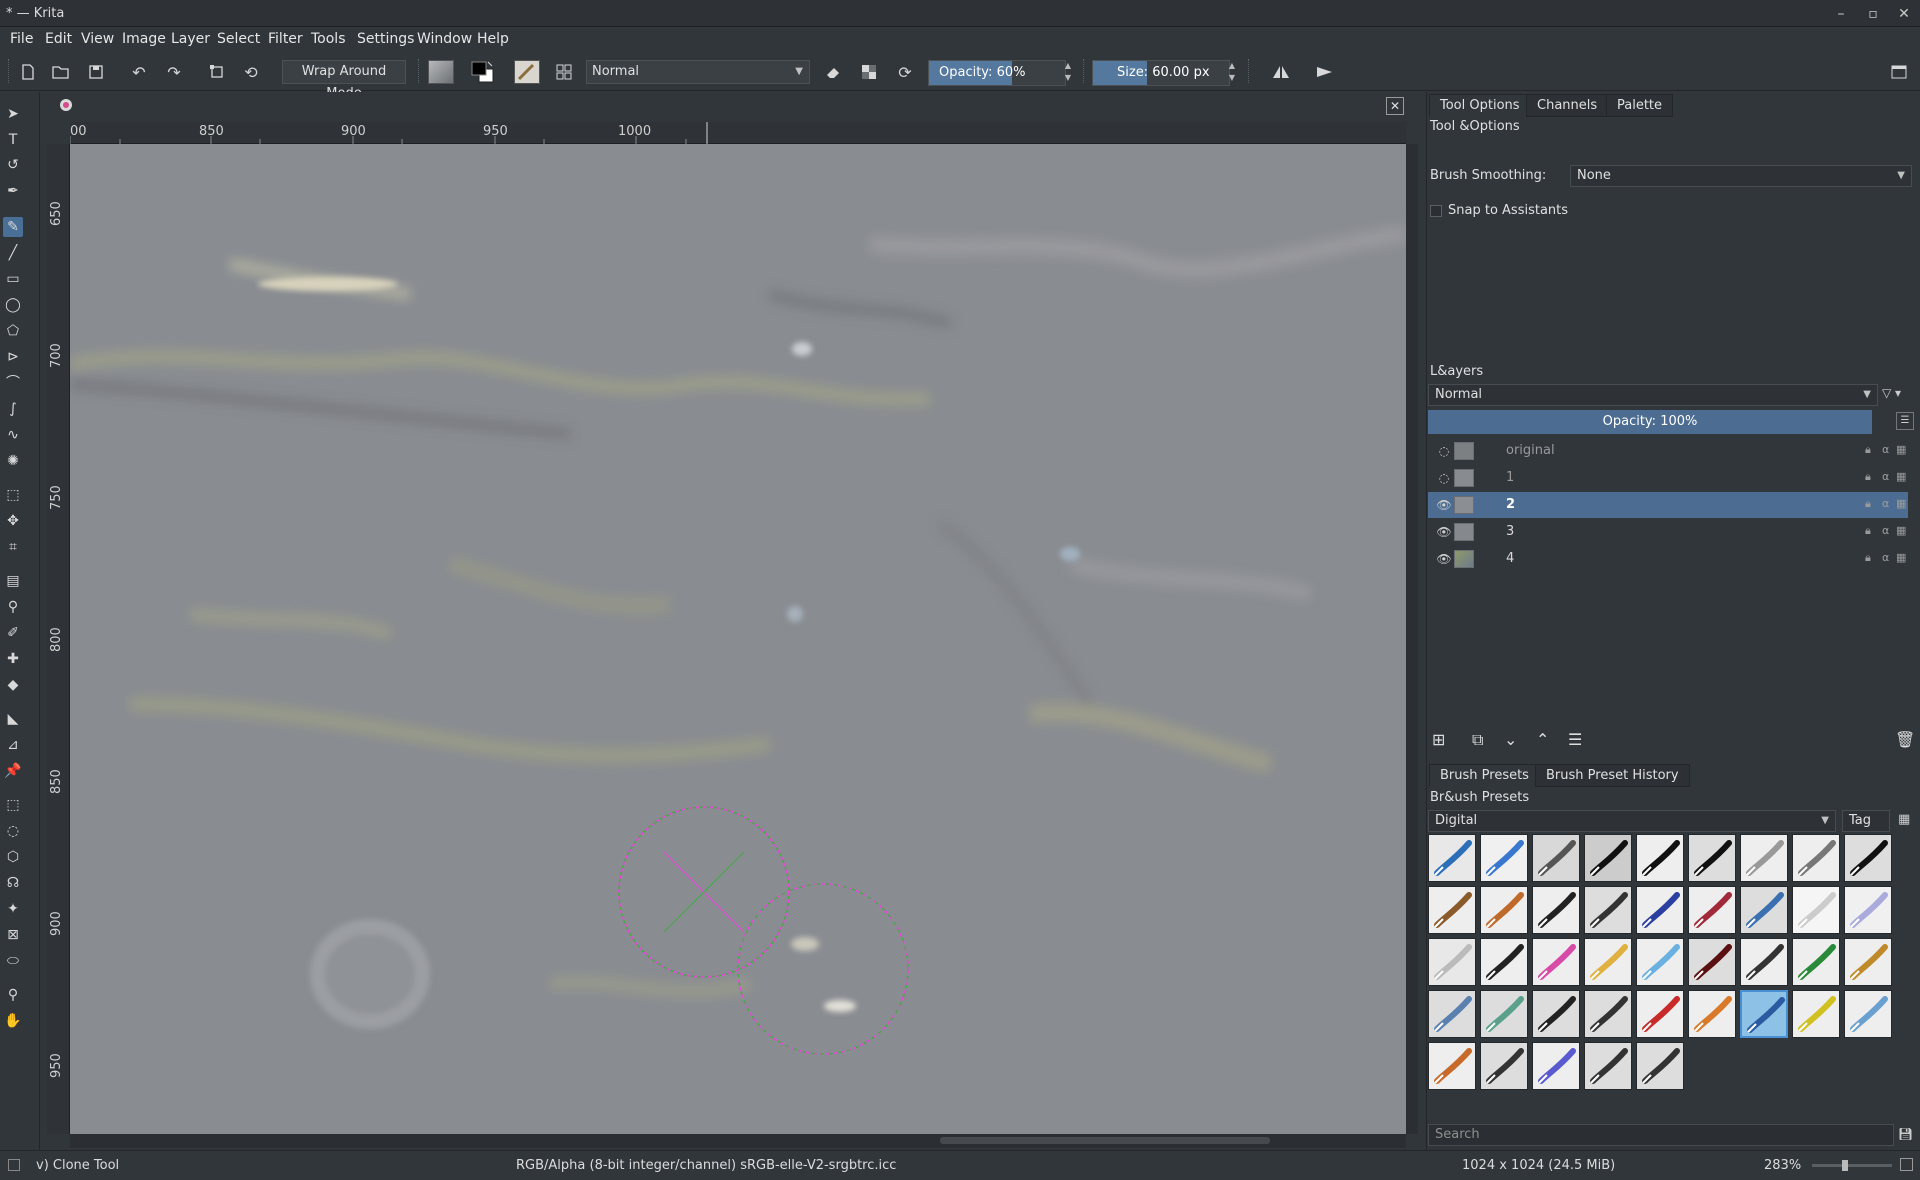  Describe the element at coordinates (1650, 422) in the screenshot. I see `layers-opacity-slider: Opacity: 100%` at that location.